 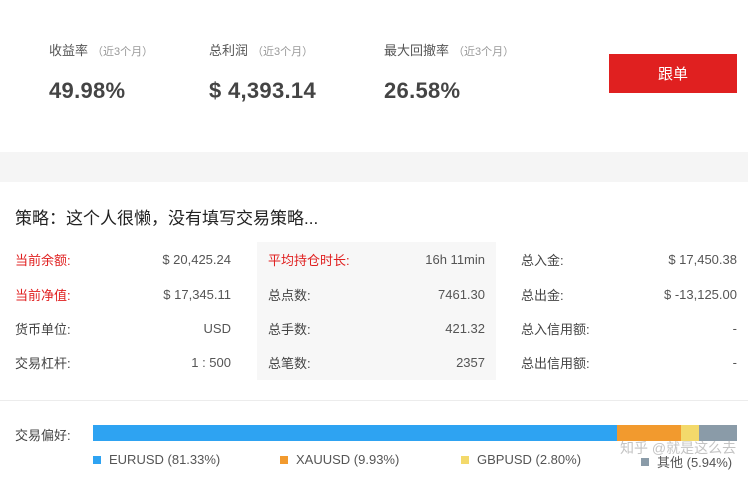 I want to click on stat-return-rate: 收益率 （近3个月） 49.98%, so click(x=101, y=72).